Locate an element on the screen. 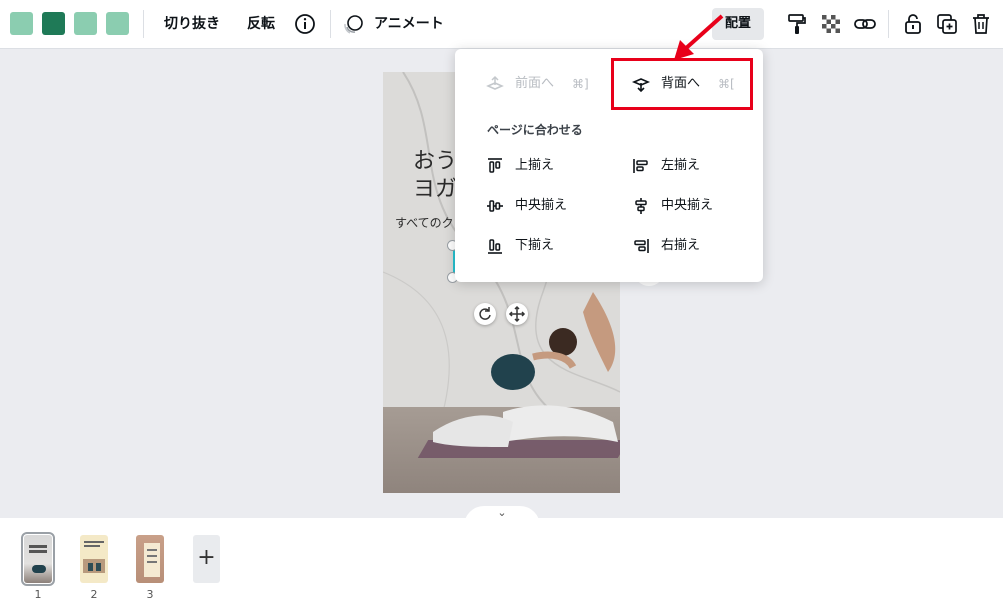  align-right-item: 右揃え is located at coordinates (691, 246).